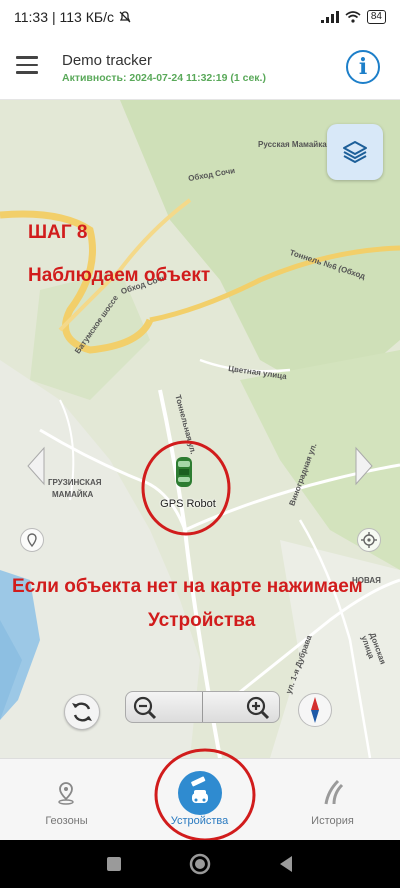  Describe the element at coordinates (125, 17) in the screenshot. I see `notifications-off-icon` at that location.